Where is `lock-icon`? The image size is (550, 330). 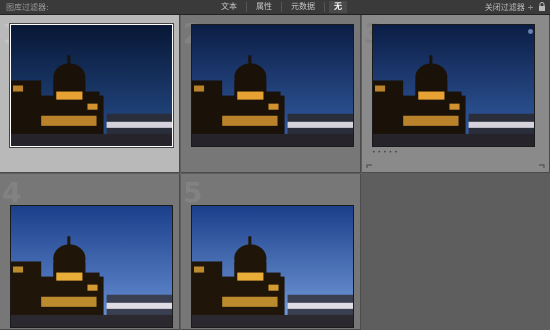 lock-icon is located at coordinates (542, 6).